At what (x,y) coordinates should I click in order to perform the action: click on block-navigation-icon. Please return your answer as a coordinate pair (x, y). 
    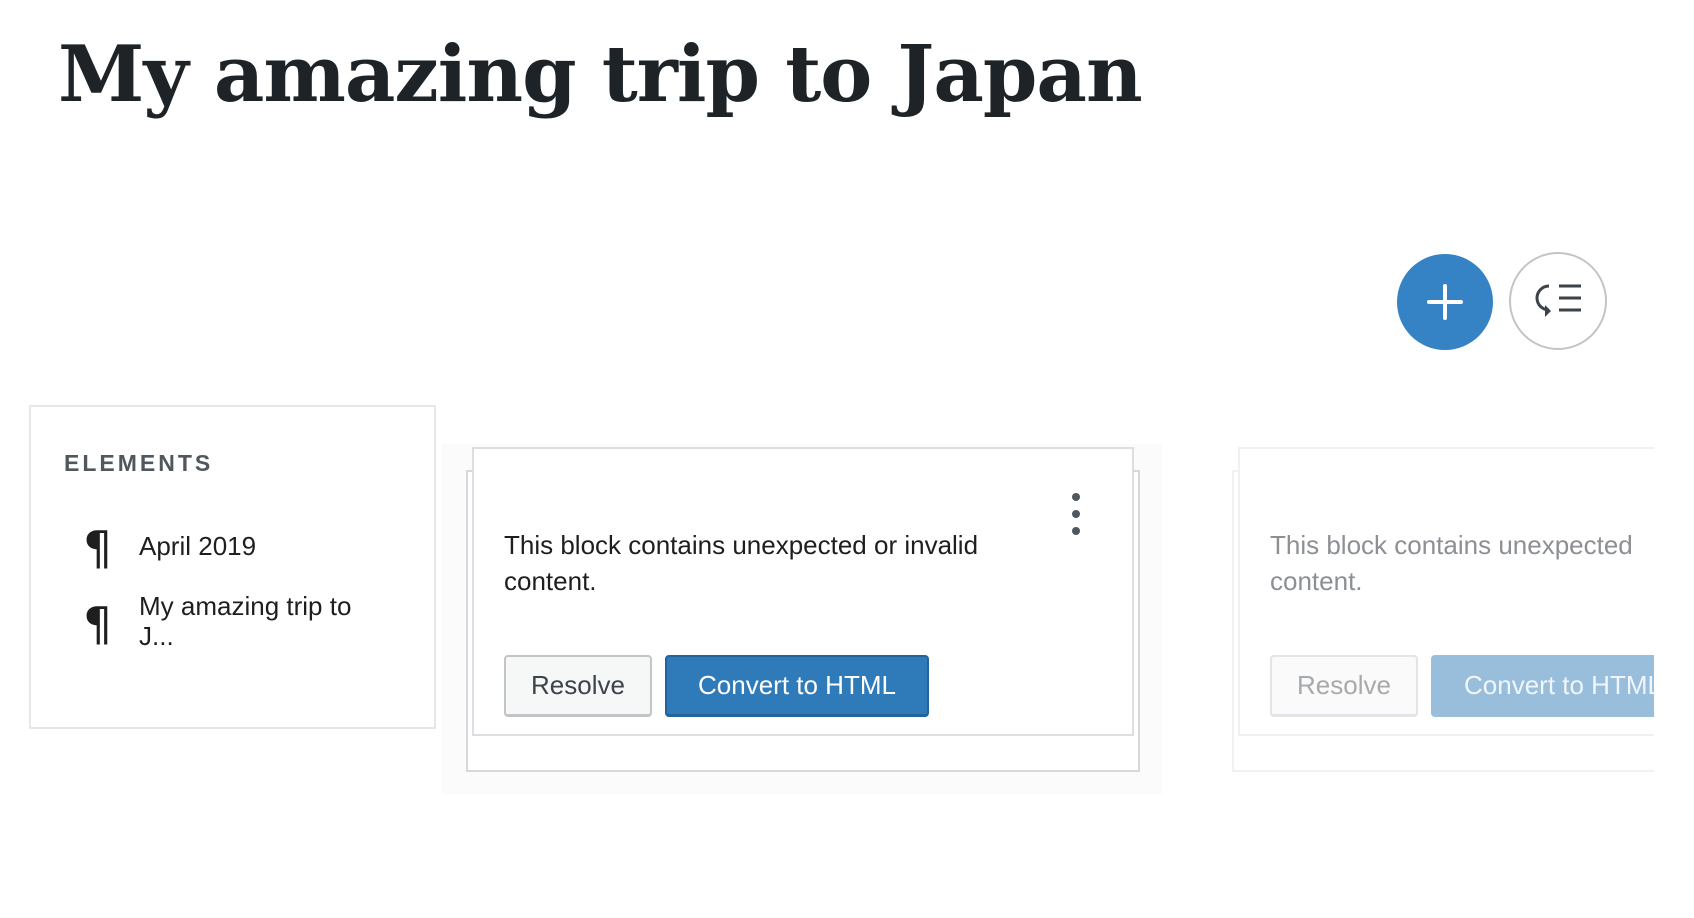
    Looking at the image, I should click on (1558, 300).